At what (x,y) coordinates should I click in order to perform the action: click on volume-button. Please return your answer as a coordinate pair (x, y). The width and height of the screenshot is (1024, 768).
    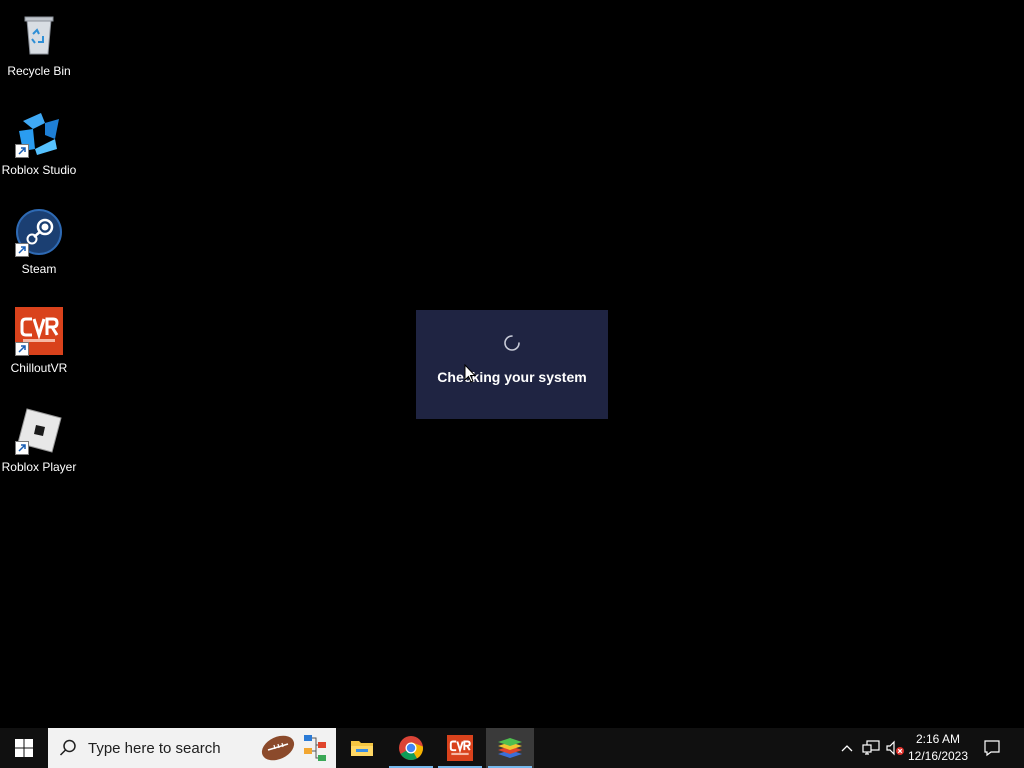
    Looking at the image, I should click on (895, 748).